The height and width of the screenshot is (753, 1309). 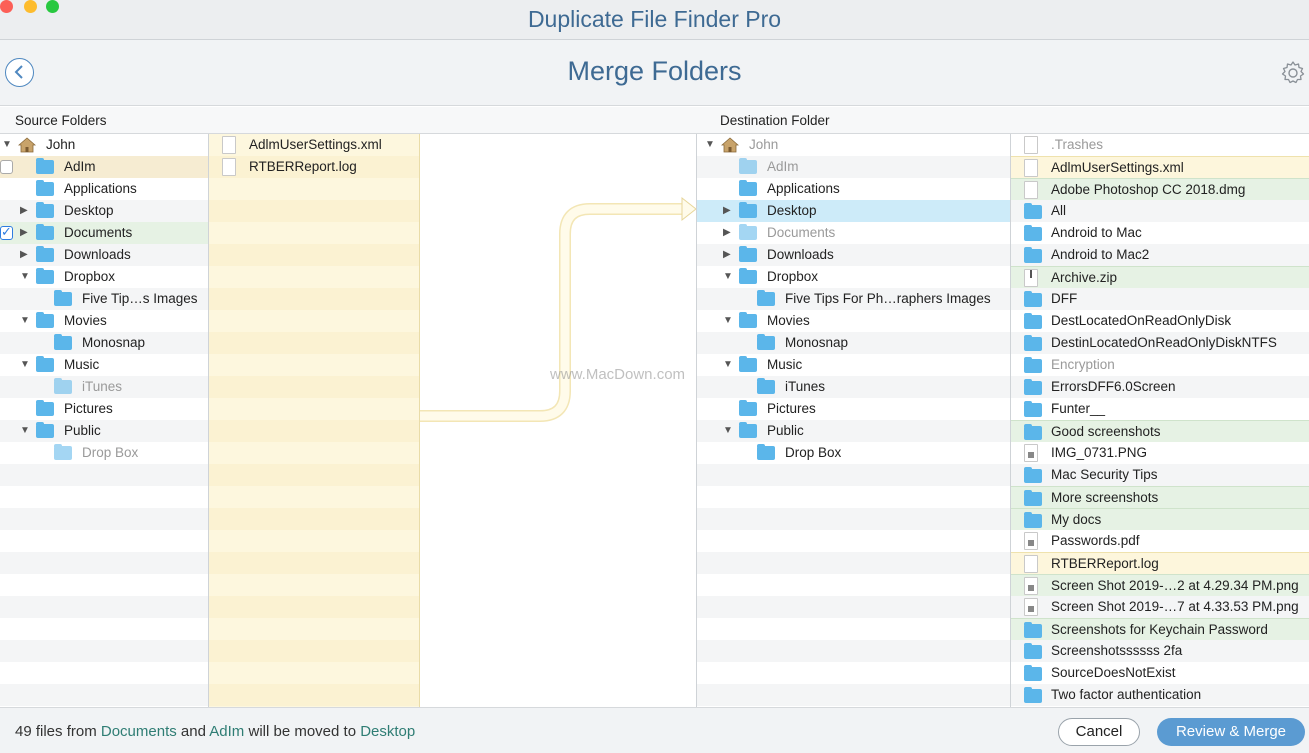 I want to click on file-row: Mac Security Tips, so click(x=1160, y=475).